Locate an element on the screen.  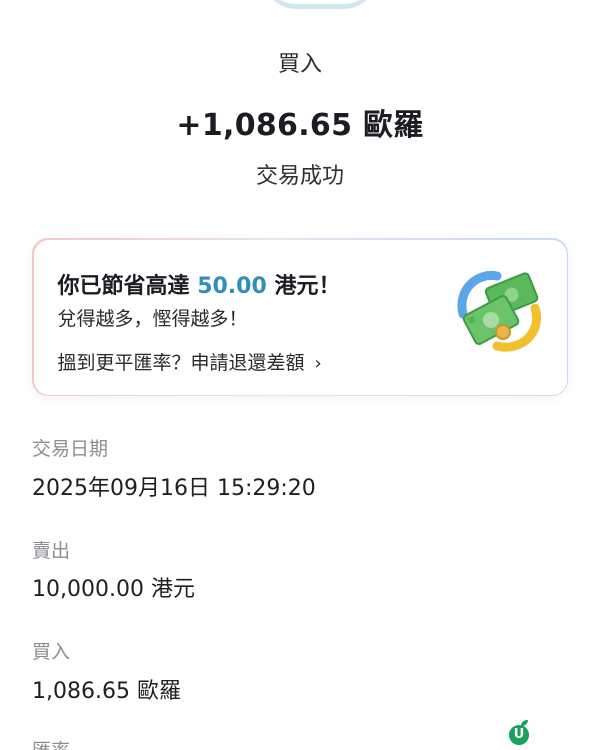
sell-label: 賣出 is located at coordinates (51, 551).